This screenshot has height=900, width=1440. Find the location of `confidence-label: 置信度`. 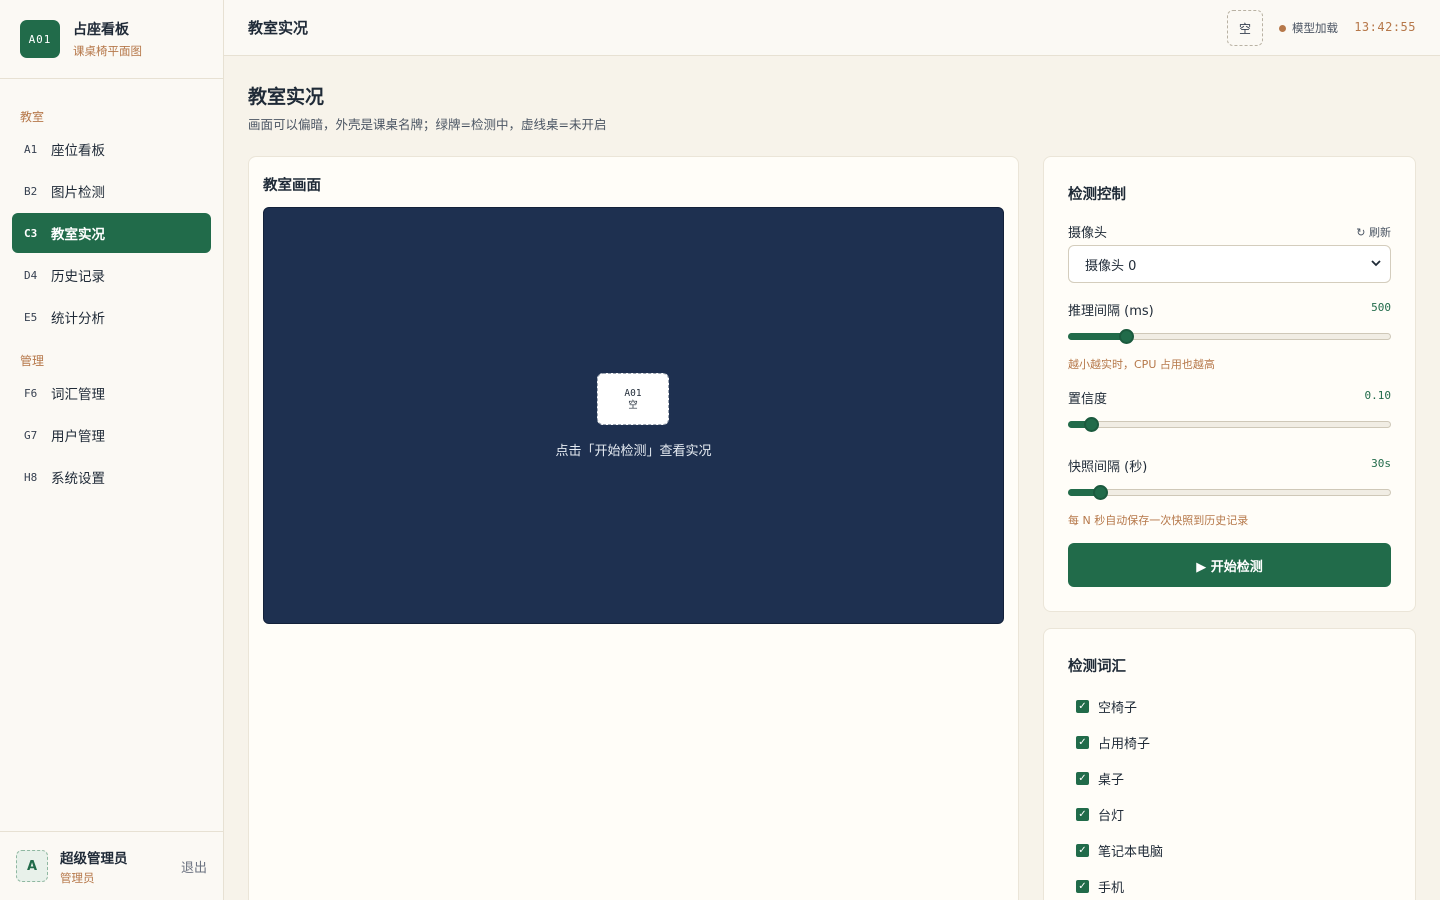

confidence-label: 置信度 is located at coordinates (1088, 399).